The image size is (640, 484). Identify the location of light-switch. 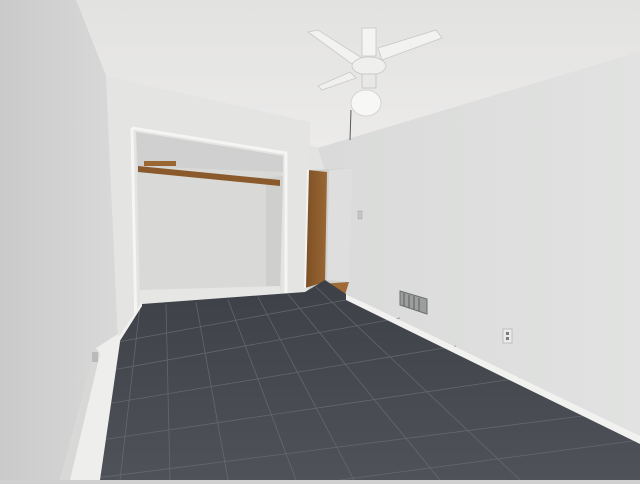
(360, 215).